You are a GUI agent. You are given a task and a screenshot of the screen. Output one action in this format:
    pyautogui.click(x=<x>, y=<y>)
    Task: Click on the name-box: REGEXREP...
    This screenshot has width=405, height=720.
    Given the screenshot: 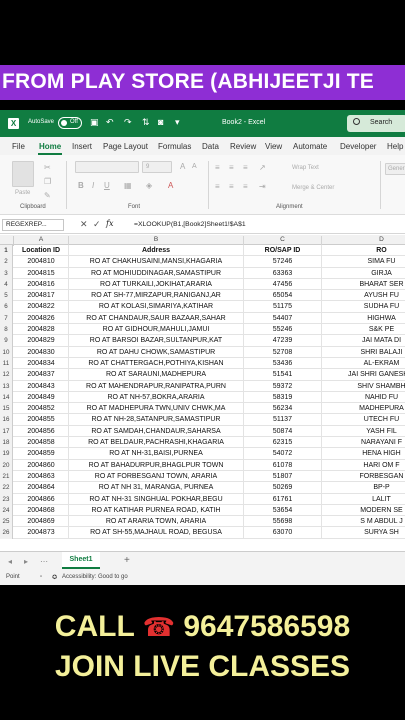 What is the action you would take?
    pyautogui.click(x=33, y=225)
    